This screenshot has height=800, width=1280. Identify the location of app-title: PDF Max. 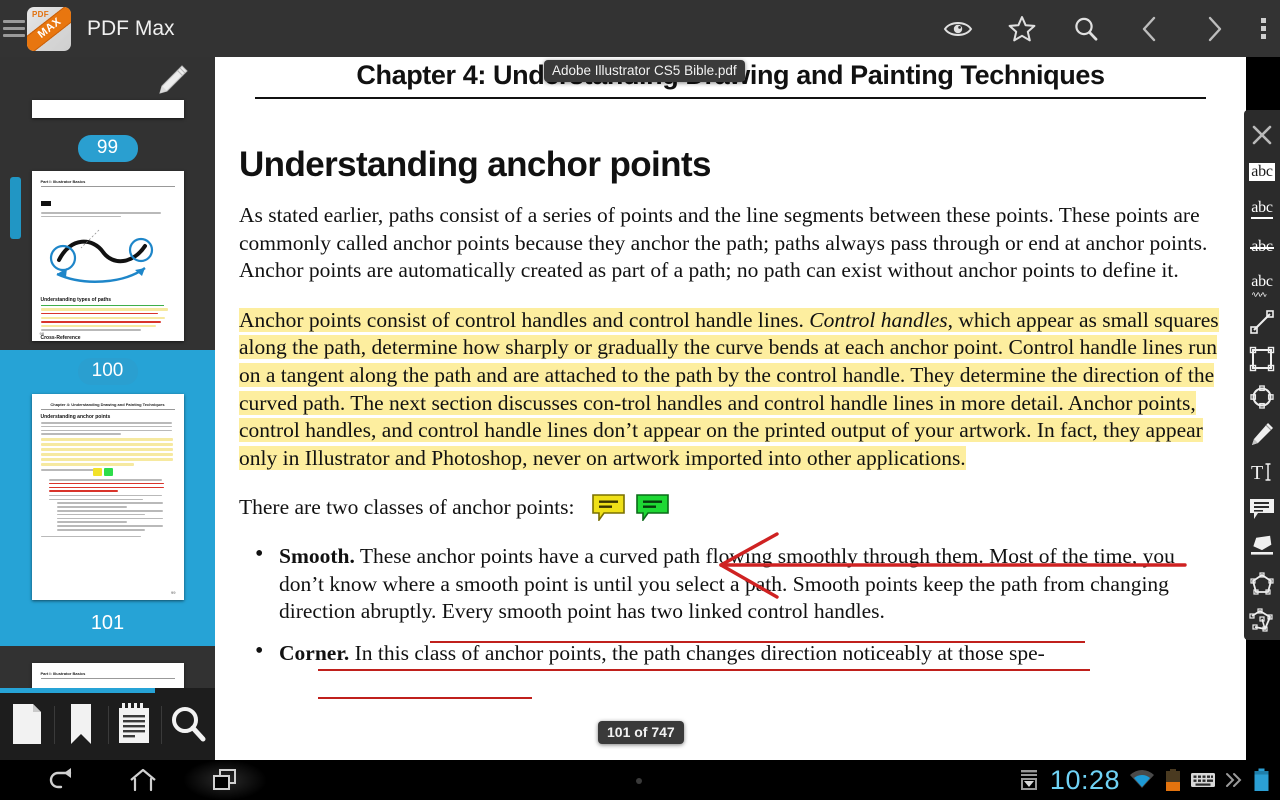
(131, 28).